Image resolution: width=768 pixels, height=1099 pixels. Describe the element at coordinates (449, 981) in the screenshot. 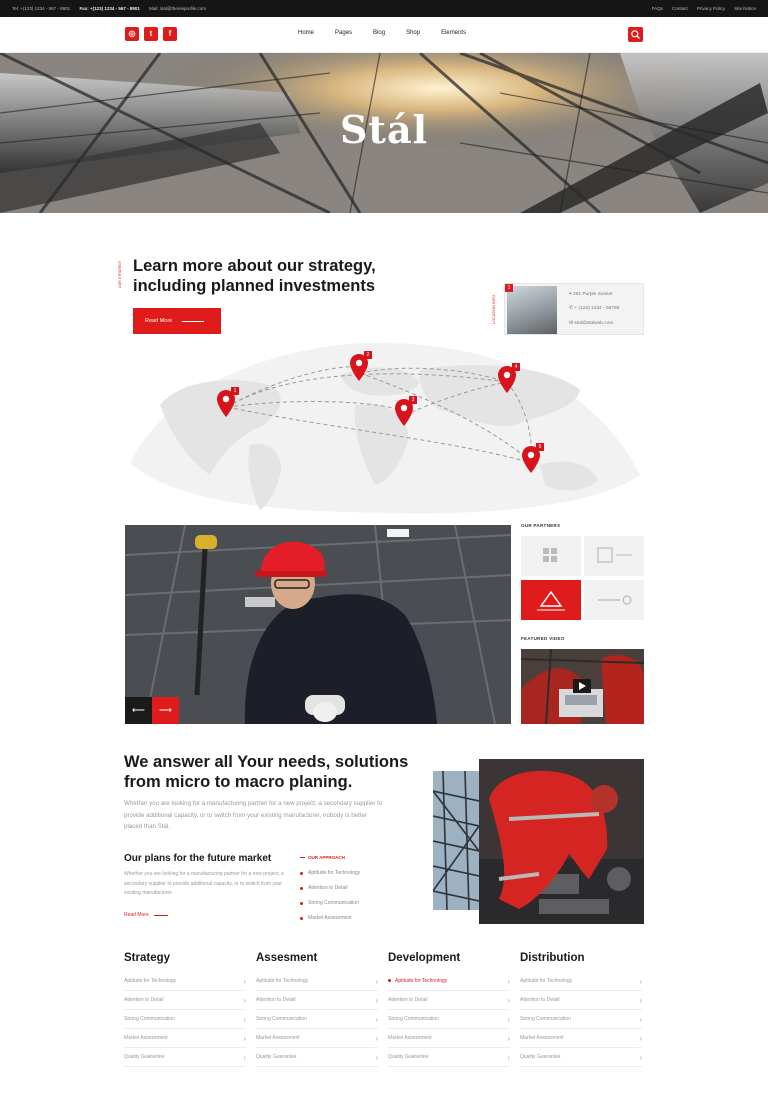

I see `list-item-active: Aptitude for Technology ›` at that location.